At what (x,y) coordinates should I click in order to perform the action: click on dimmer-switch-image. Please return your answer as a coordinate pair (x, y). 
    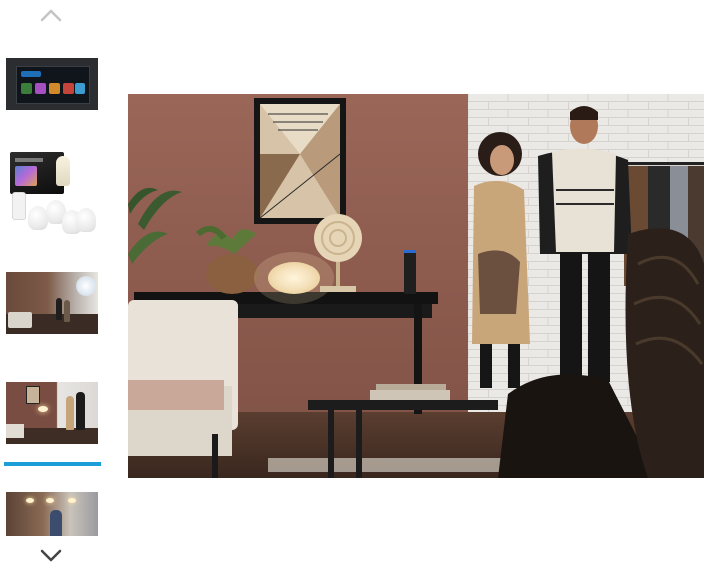
    Looking at the image, I should click on (19, 206).